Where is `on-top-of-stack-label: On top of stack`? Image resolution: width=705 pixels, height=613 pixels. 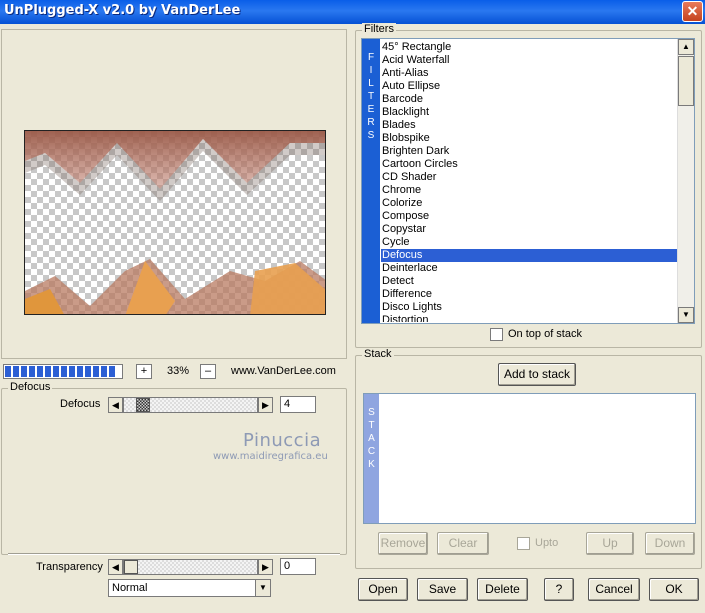
on-top-of-stack-label: On top of stack is located at coordinates (545, 334).